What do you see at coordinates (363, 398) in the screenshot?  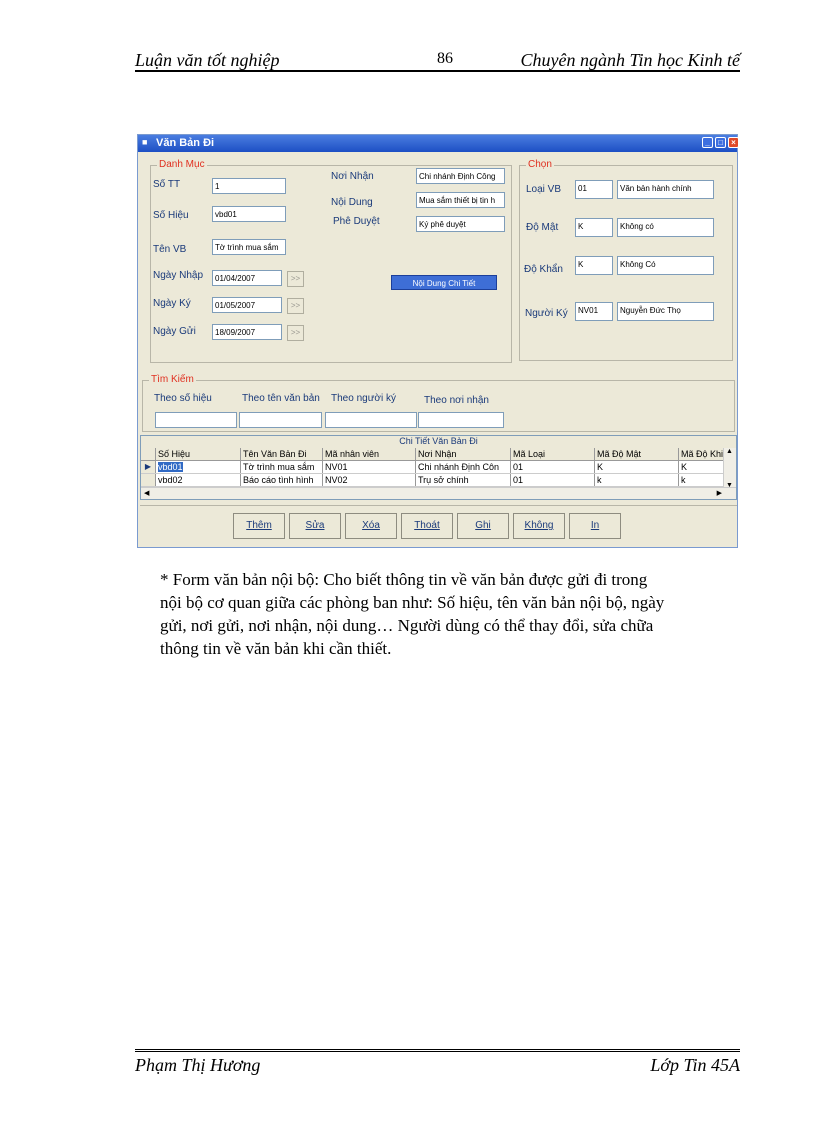 I see `search-nguoi-ky-label: Theo người ký` at bounding box center [363, 398].